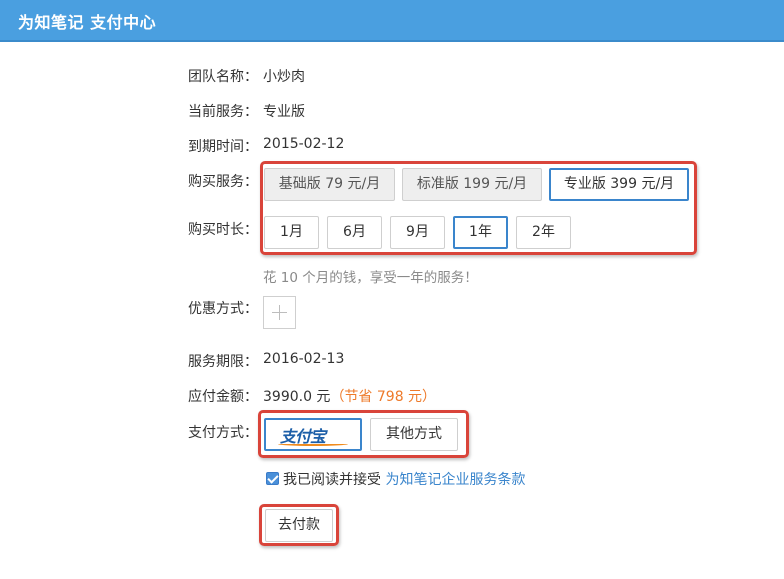 This screenshot has height=579, width=784. I want to click on agreement-checkbox, so click(272, 478).